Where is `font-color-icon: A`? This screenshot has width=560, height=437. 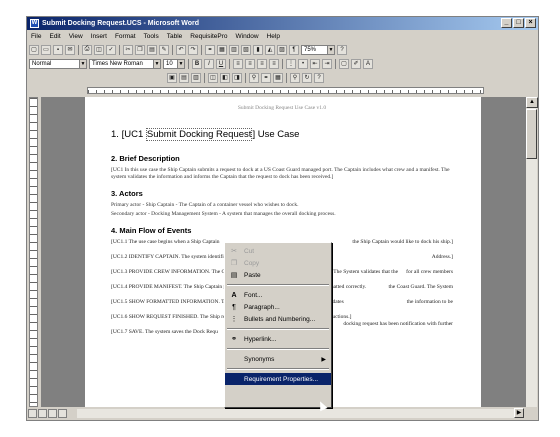 font-color-icon: A is located at coordinates (368, 63).